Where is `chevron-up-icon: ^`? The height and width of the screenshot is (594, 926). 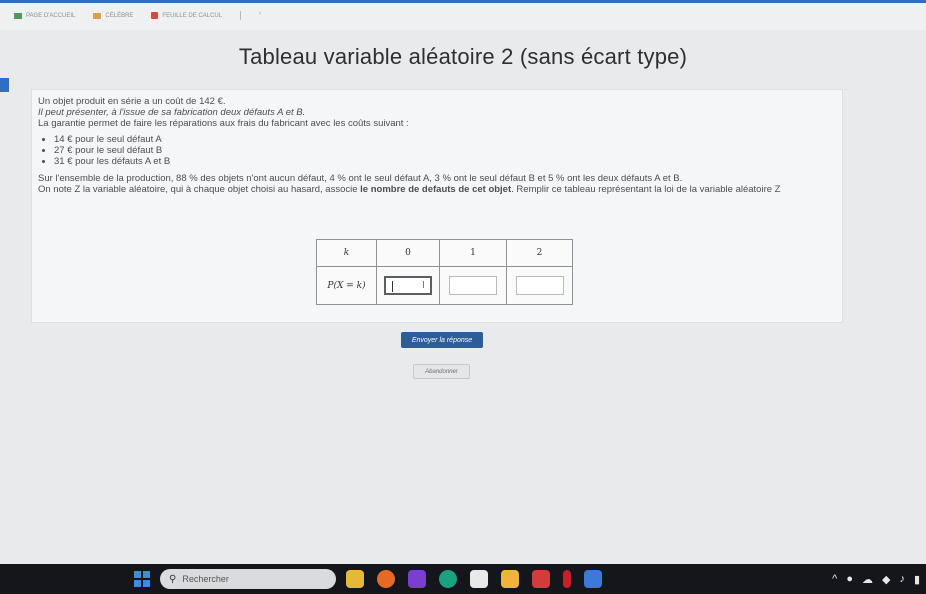 chevron-up-icon: ^ is located at coordinates (834, 579).